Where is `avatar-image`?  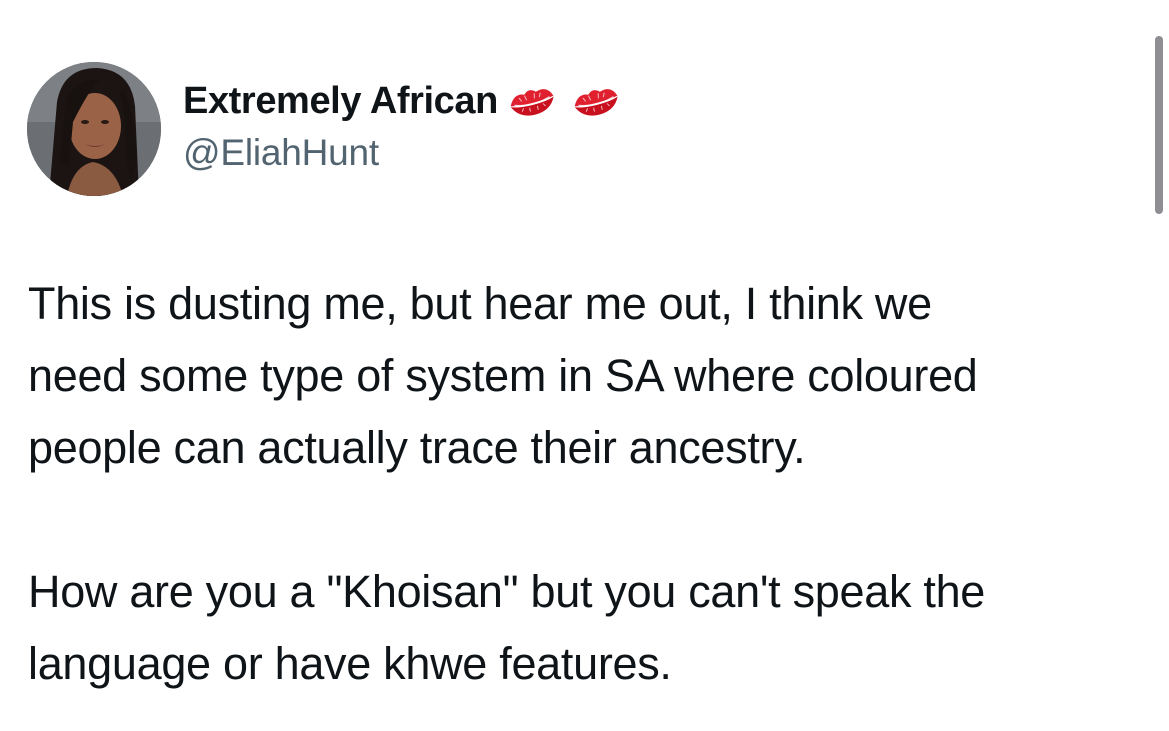 avatar-image is located at coordinates (94, 129).